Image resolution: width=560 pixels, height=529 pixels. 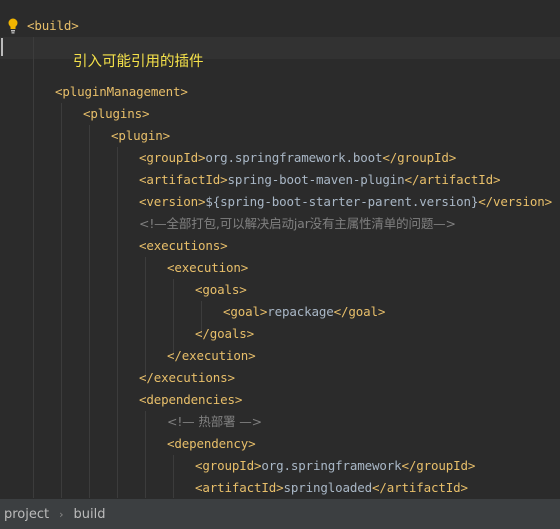 I want to click on xml-comment: <!—全部打包,可以解决启动jar没有主属性清单的问题—>, so click(x=297, y=223).